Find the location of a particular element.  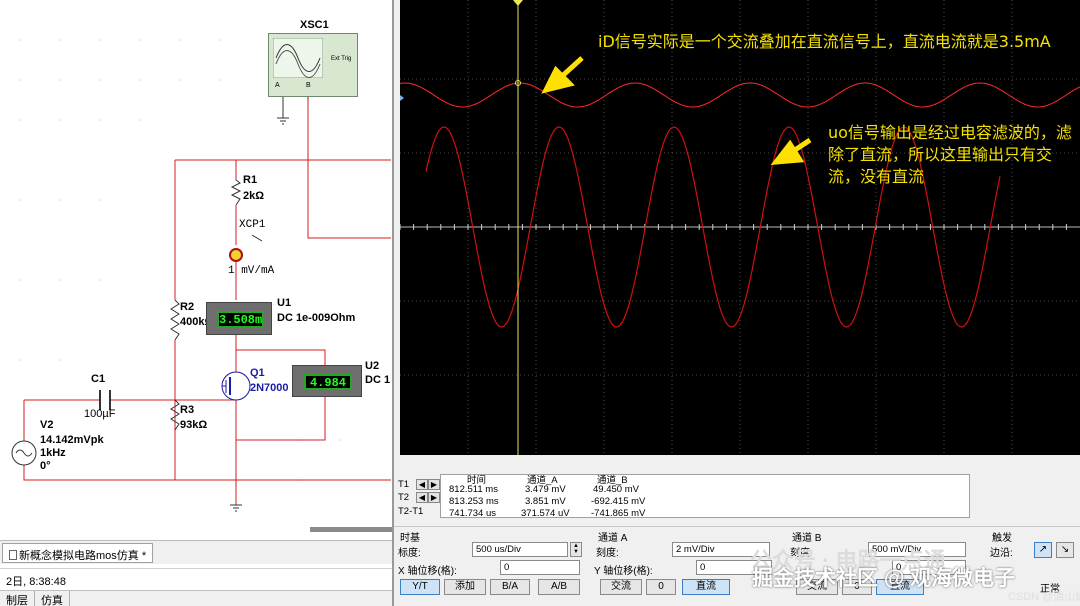

timebase-scale-input: 500 us/Div is located at coordinates (520, 549).